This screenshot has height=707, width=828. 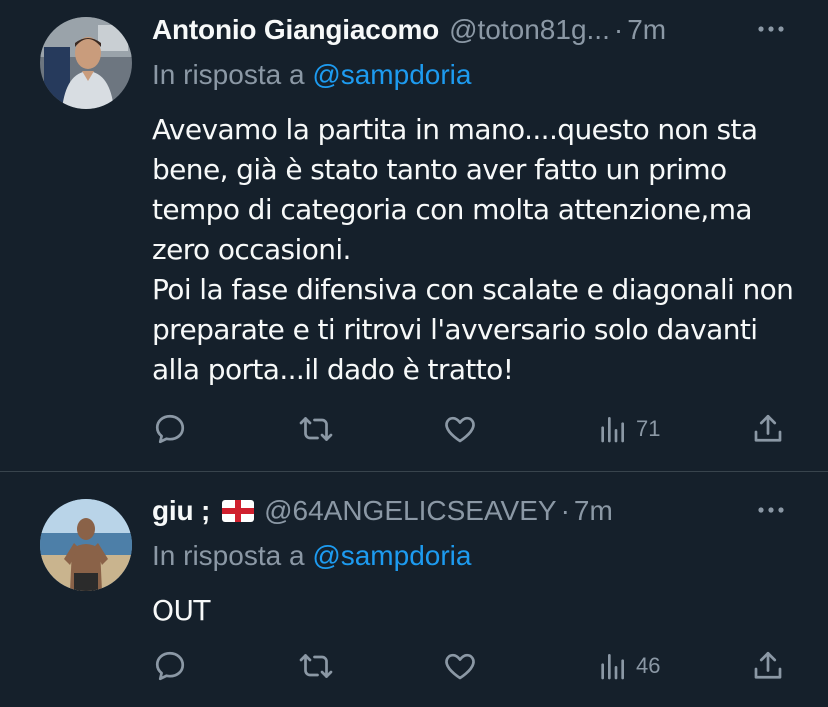 What do you see at coordinates (181, 610) in the screenshot?
I see `tweet-text: OUT` at bounding box center [181, 610].